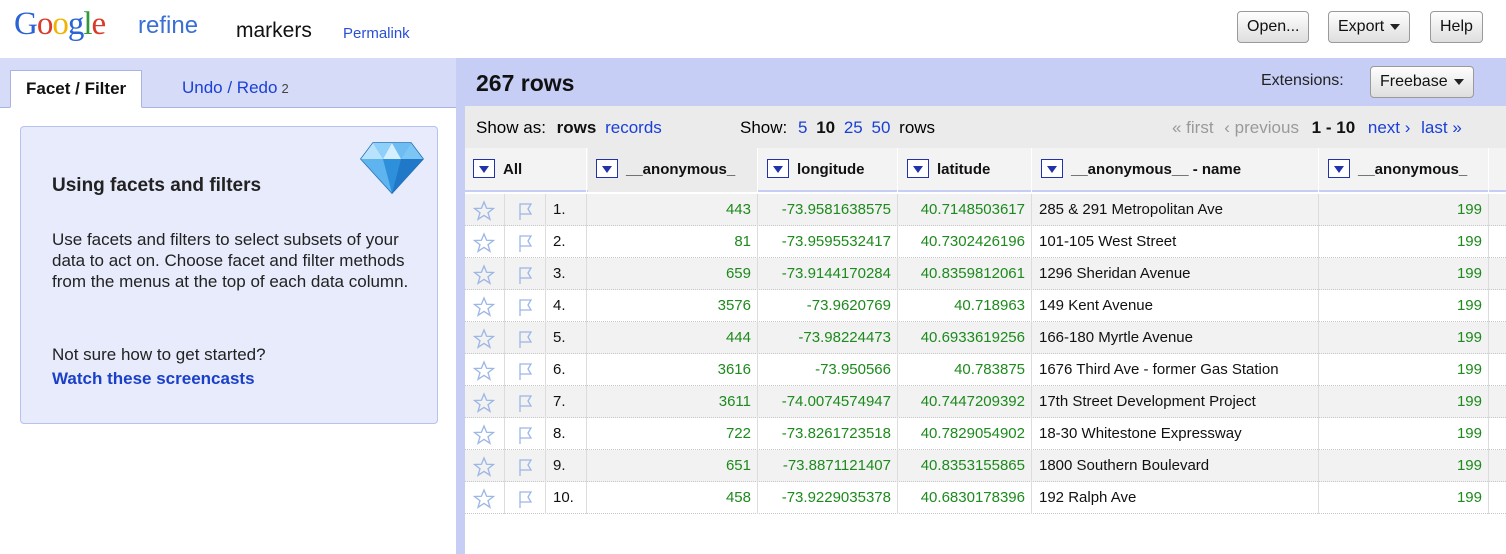  What do you see at coordinates (673, 170) in the screenshot?
I see `column-header-anonymous: __anonymous_` at bounding box center [673, 170].